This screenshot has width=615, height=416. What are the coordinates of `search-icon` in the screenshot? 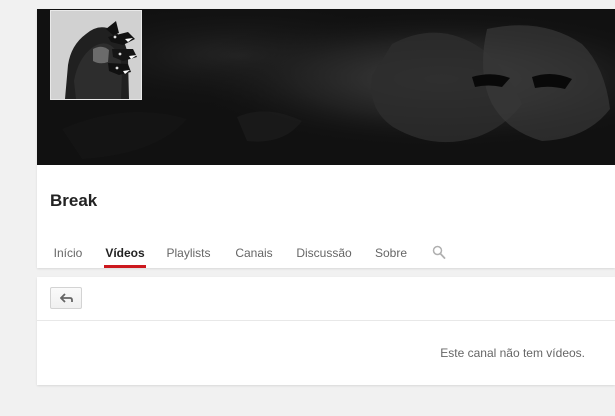 It's located at (439, 252).